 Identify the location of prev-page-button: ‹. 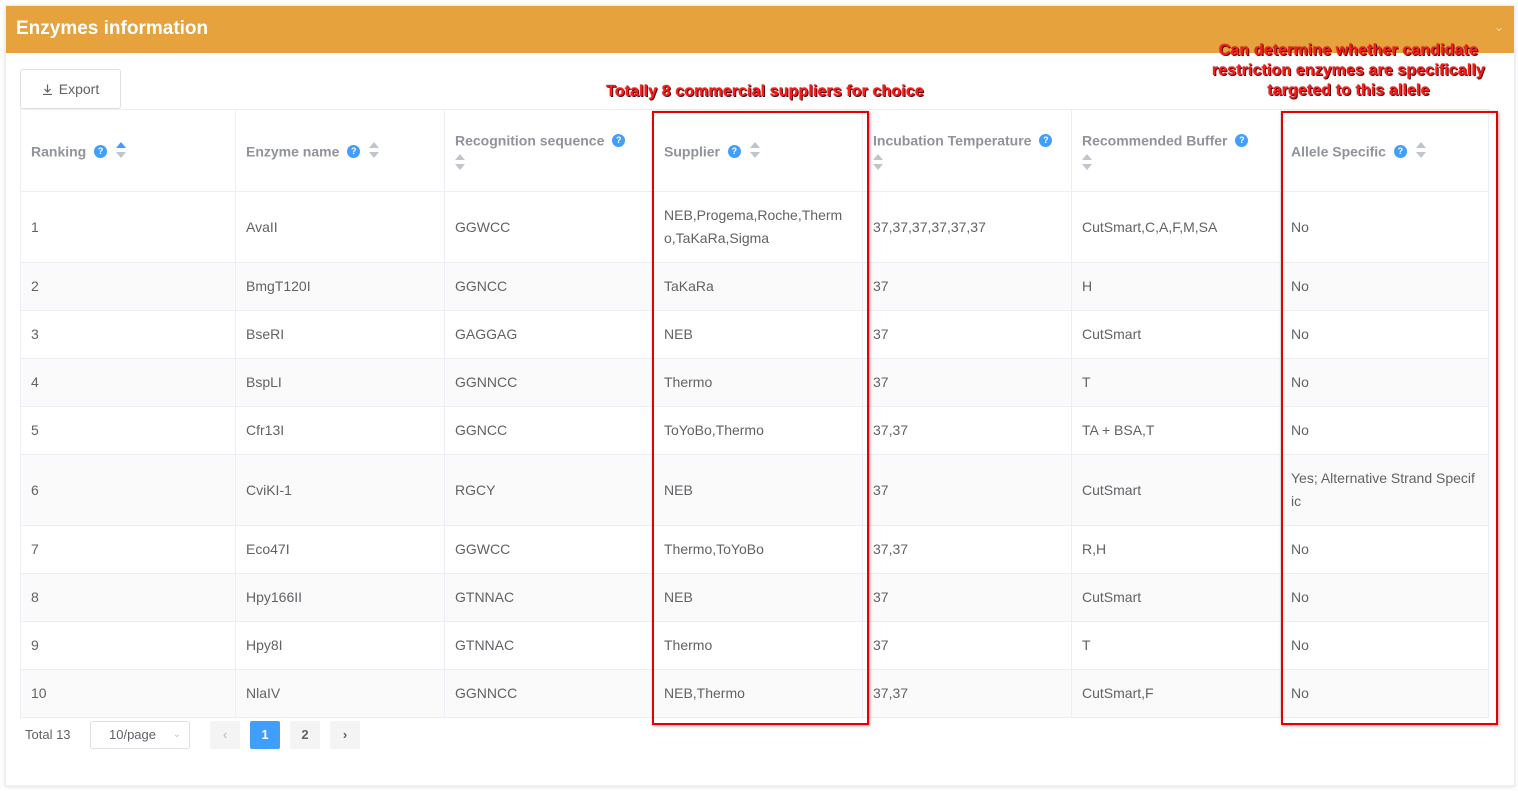
(225, 735).